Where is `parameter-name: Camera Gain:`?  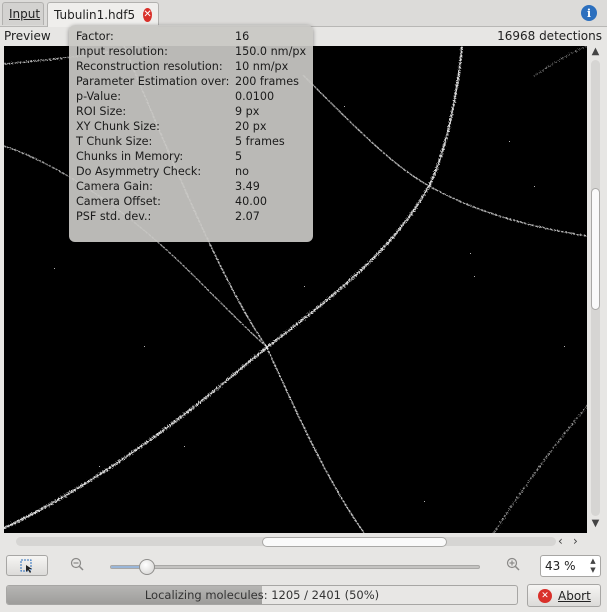 parameter-name: Camera Gain: is located at coordinates (114, 186).